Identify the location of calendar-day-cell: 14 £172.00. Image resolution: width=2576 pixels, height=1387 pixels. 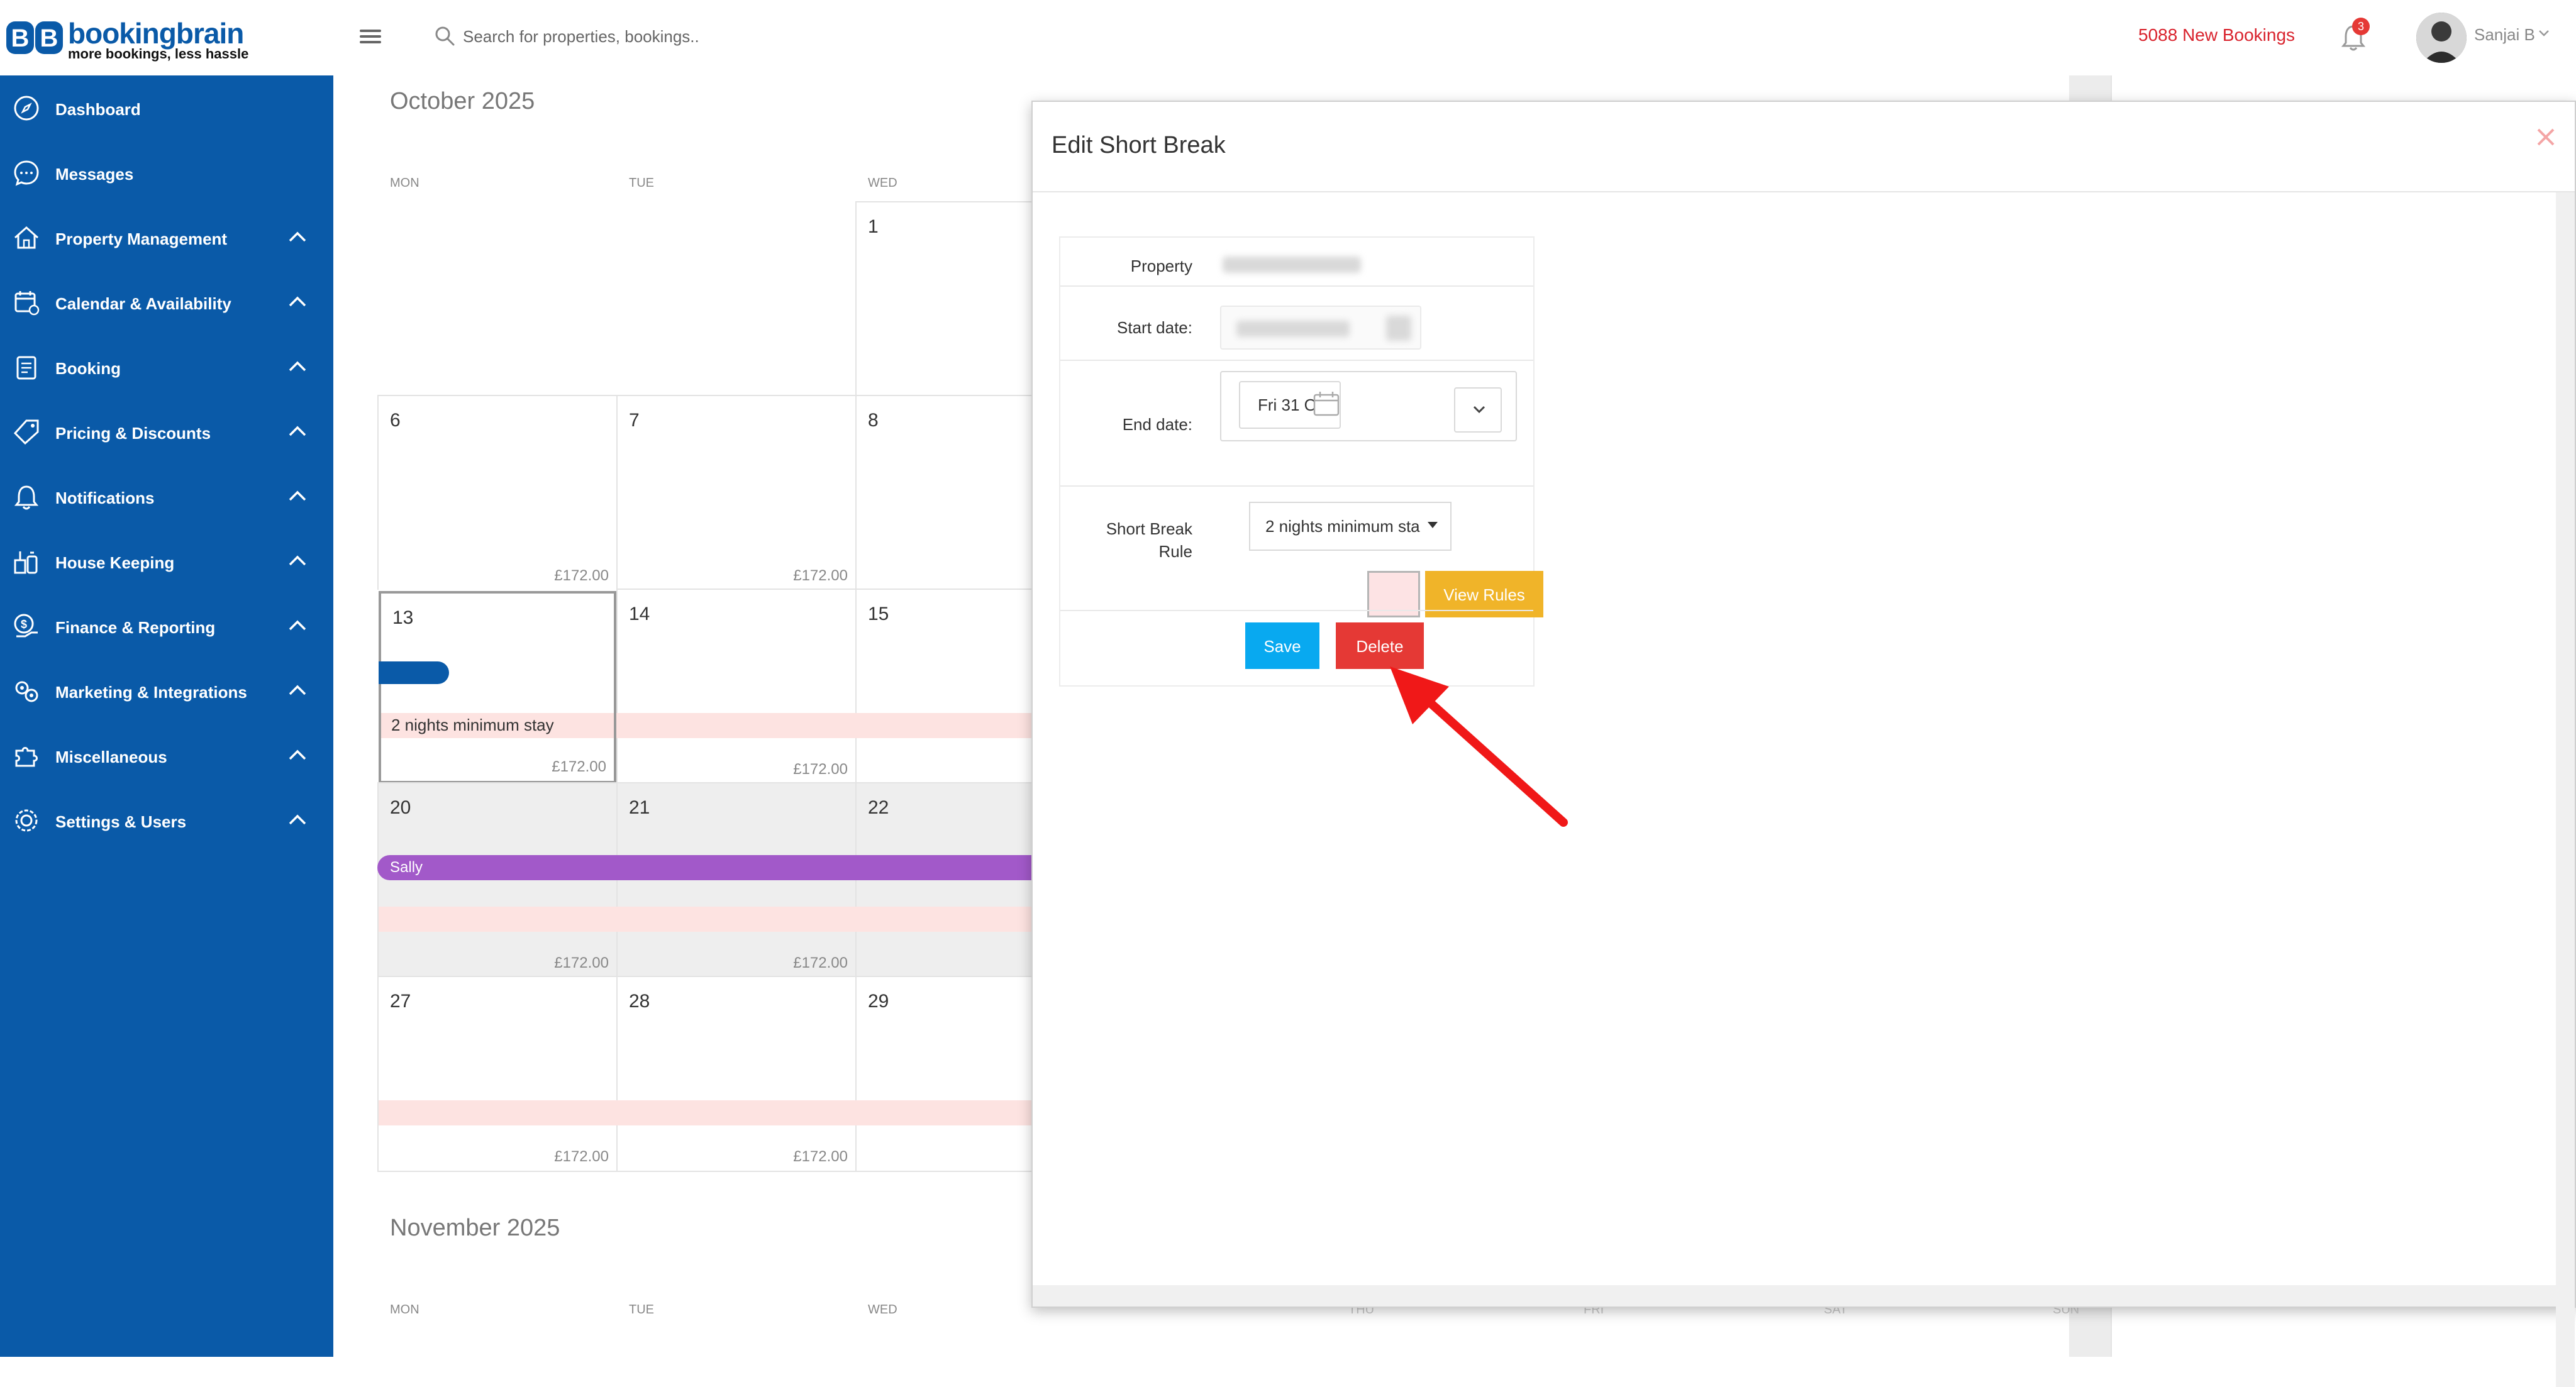
(735, 686).